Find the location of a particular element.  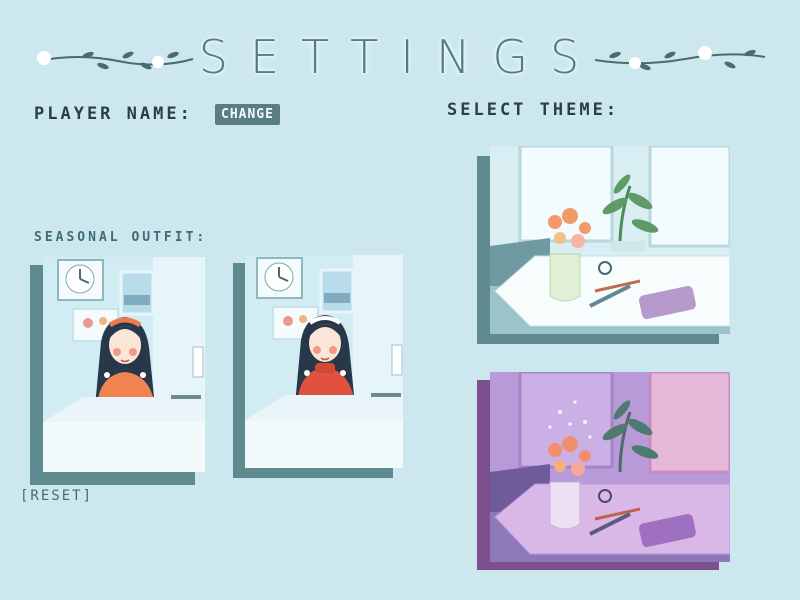

outfit-option-orange is located at coordinates (124, 364).